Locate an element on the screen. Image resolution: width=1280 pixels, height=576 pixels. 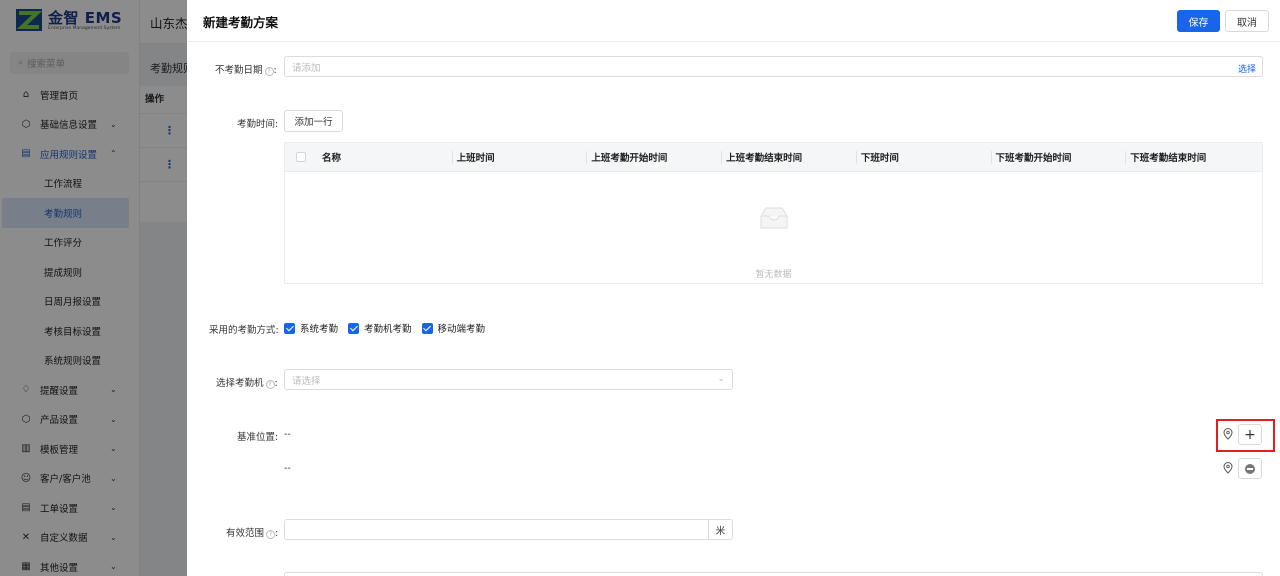
attendance-method-label: 系统考勤 is located at coordinates (319, 329).